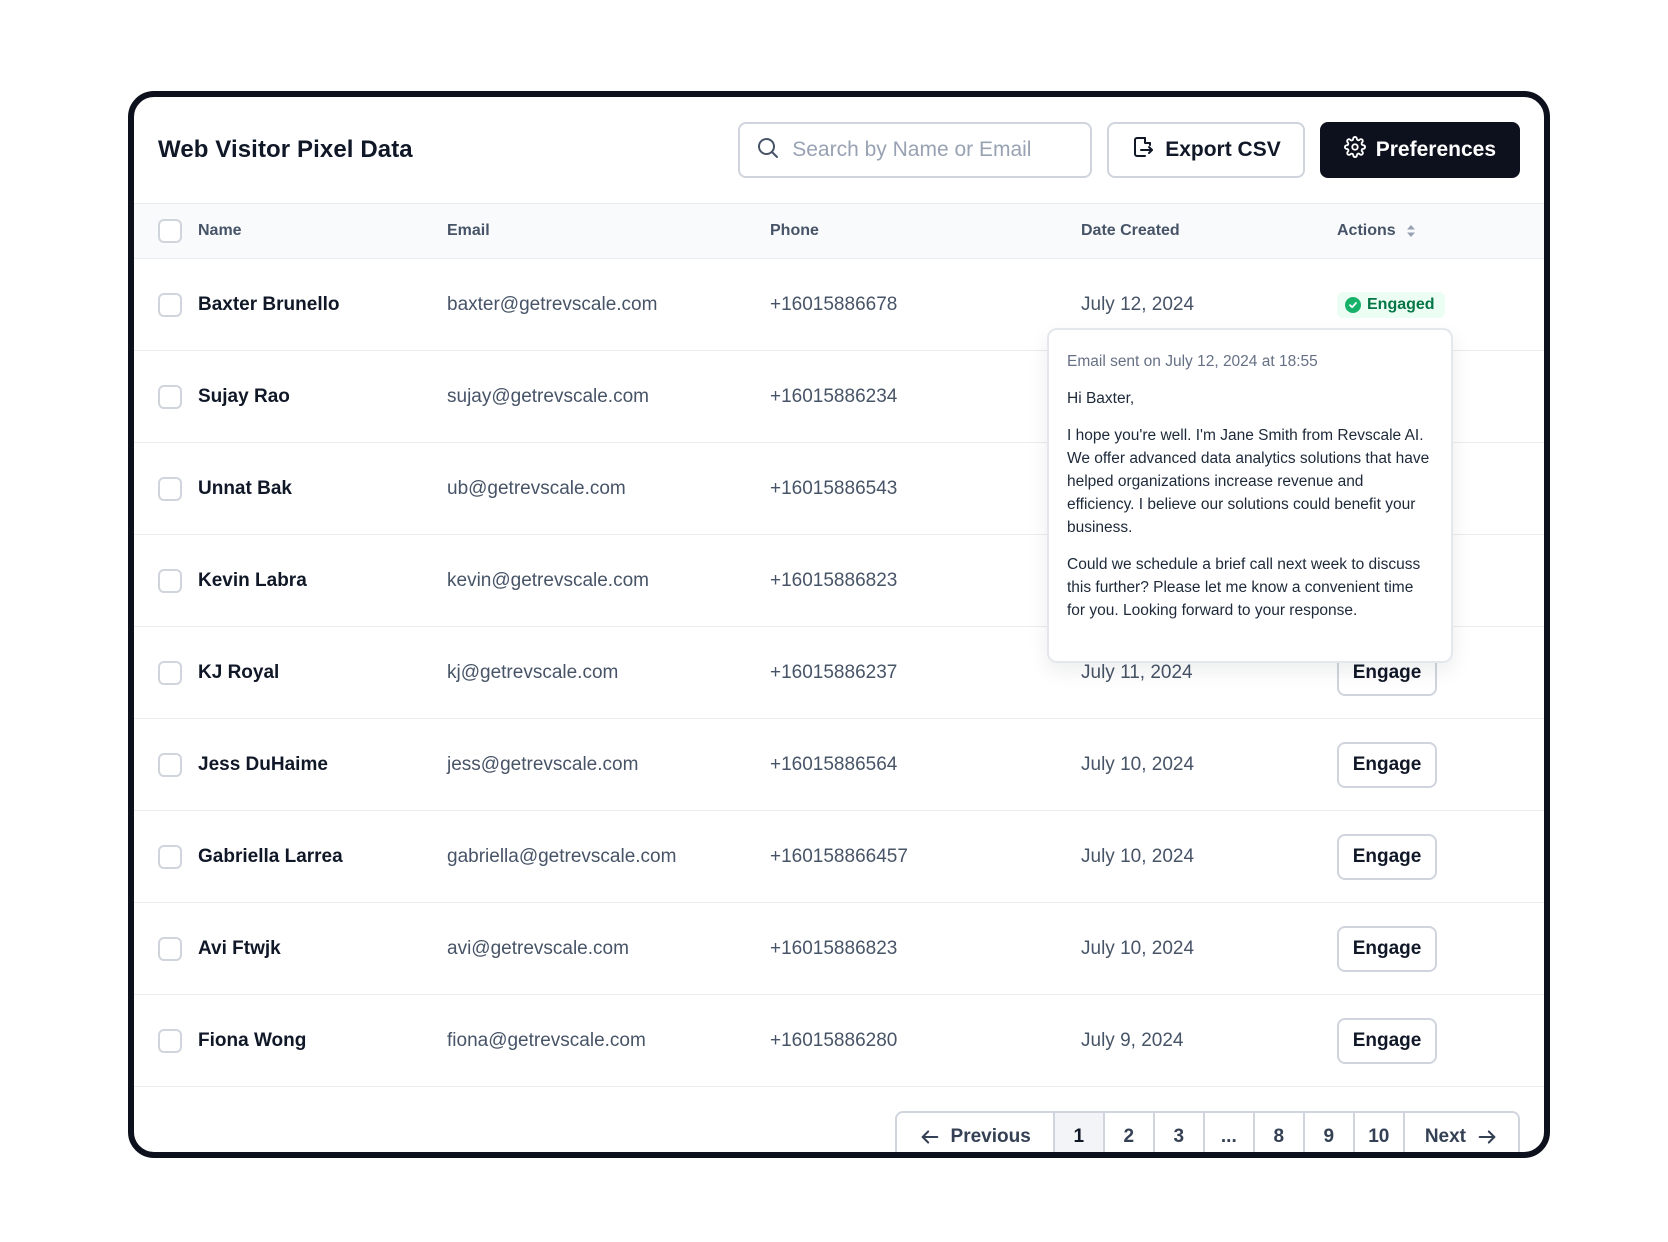 The width and height of the screenshot is (1668, 1242). What do you see at coordinates (270, 856) in the screenshot?
I see `row-name: Gabriella Larrea` at bounding box center [270, 856].